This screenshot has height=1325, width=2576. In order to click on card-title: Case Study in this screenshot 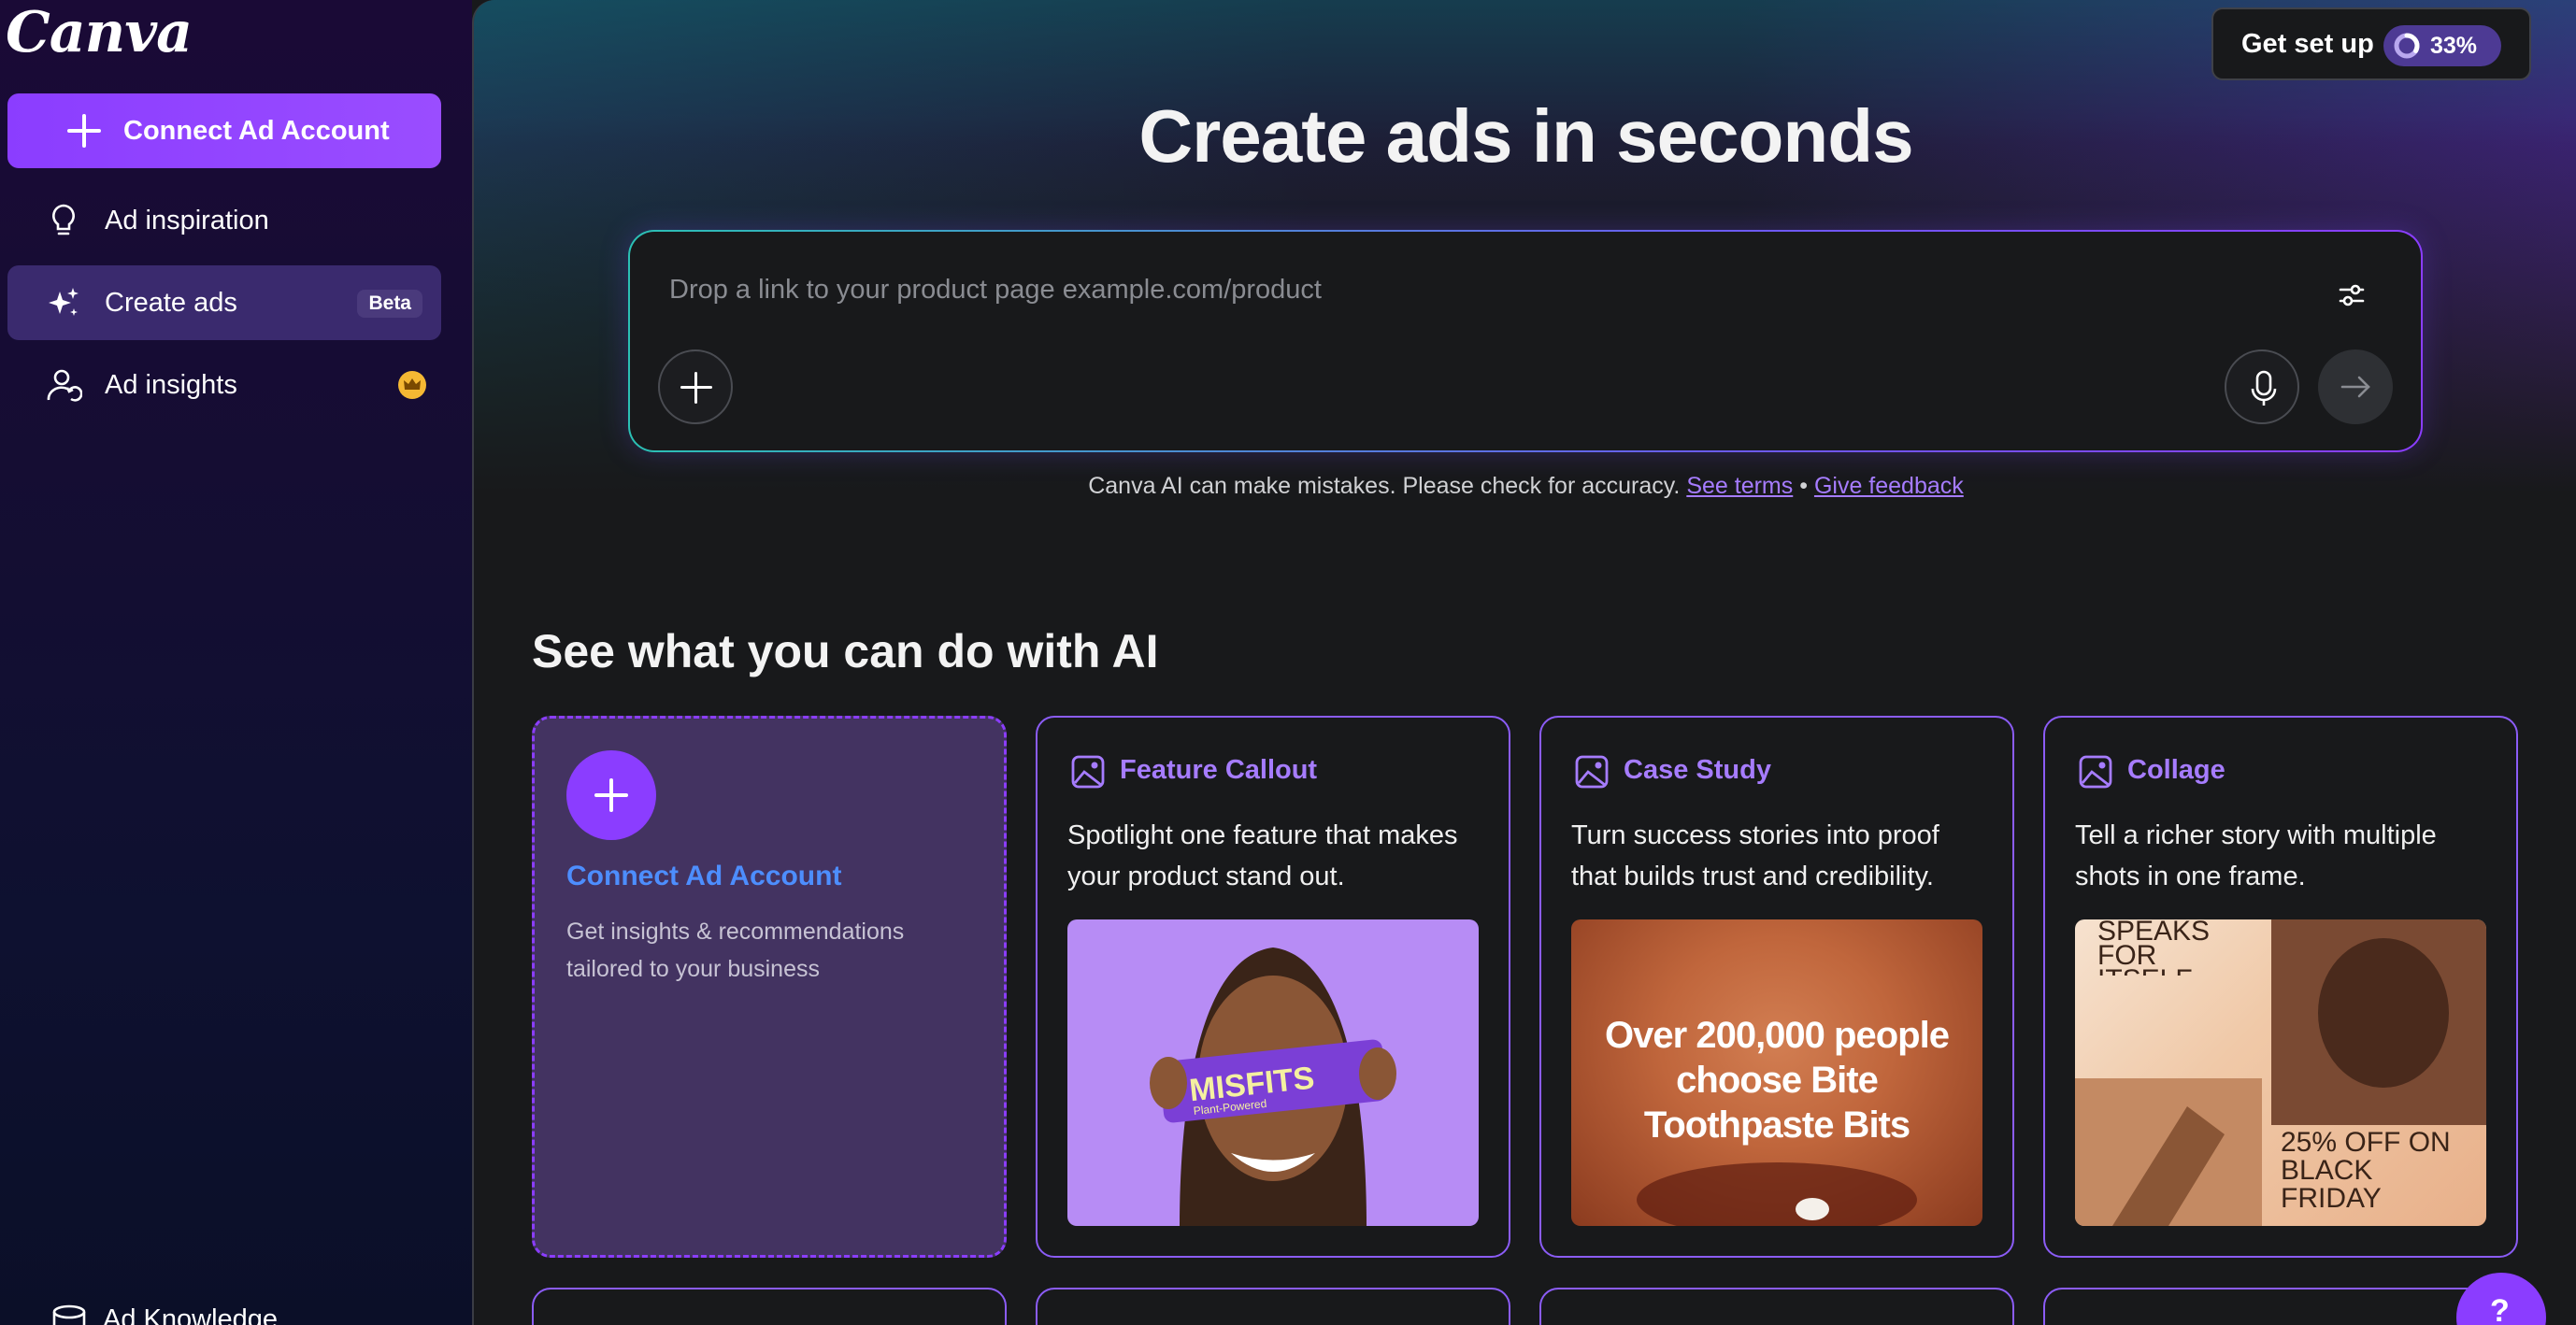, I will do `click(1697, 770)`.